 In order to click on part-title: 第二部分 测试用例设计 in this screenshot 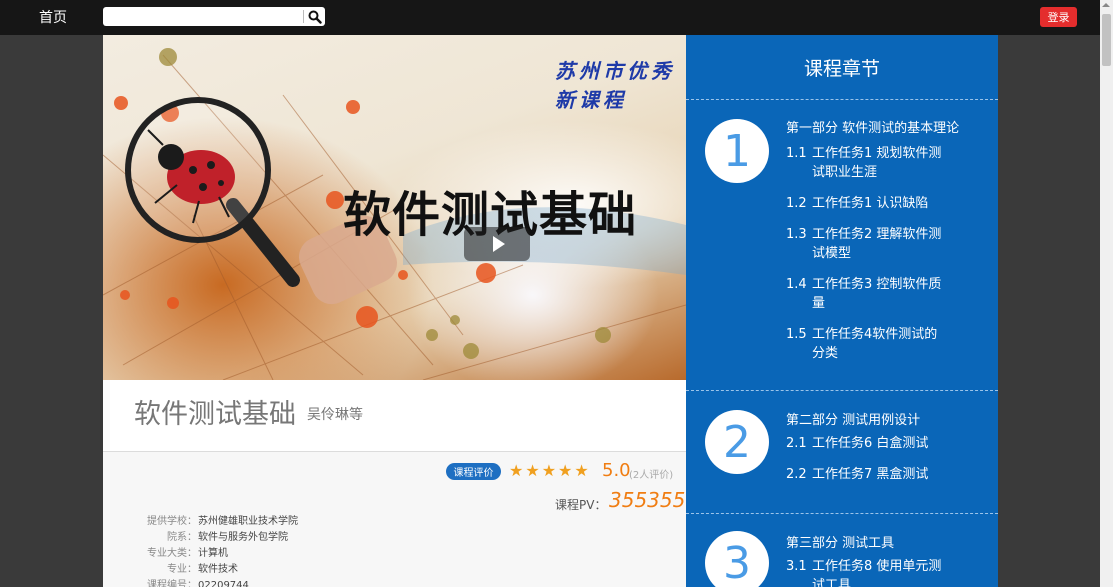, I will do `click(853, 418)`.